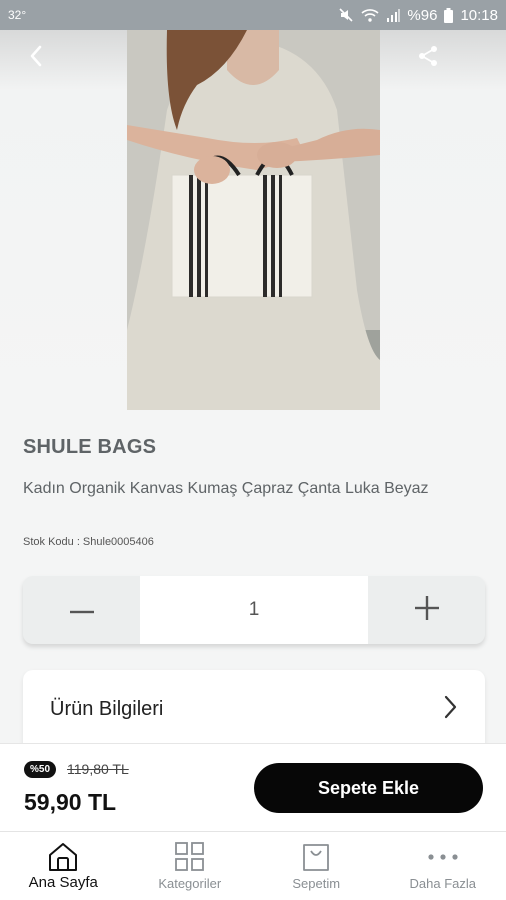 Image resolution: width=506 pixels, height=900 pixels. What do you see at coordinates (368, 788) in the screenshot?
I see `add-to-cart-button: Sepete Ekle` at bounding box center [368, 788].